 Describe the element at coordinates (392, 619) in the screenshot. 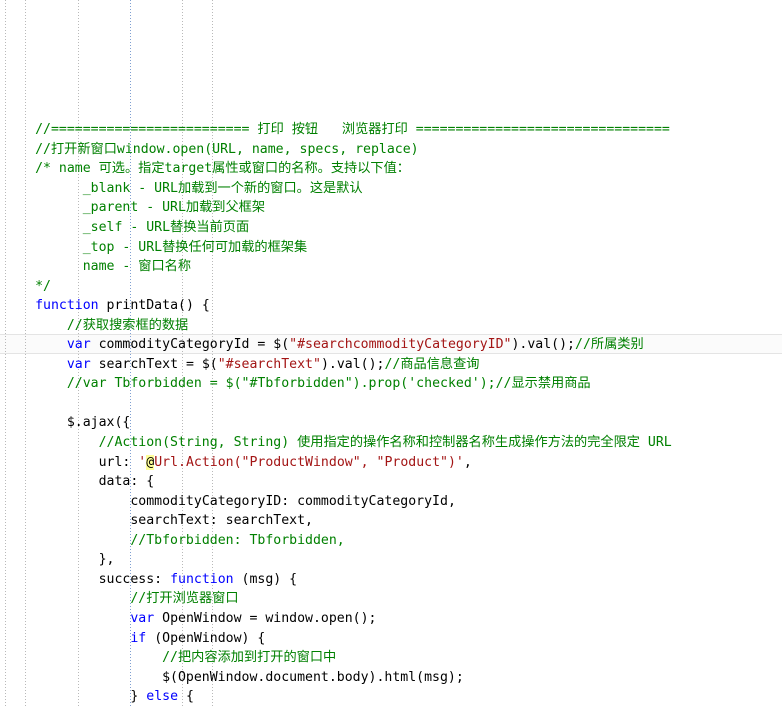

I see `code-line: var OpenWindow = window.open();` at that location.